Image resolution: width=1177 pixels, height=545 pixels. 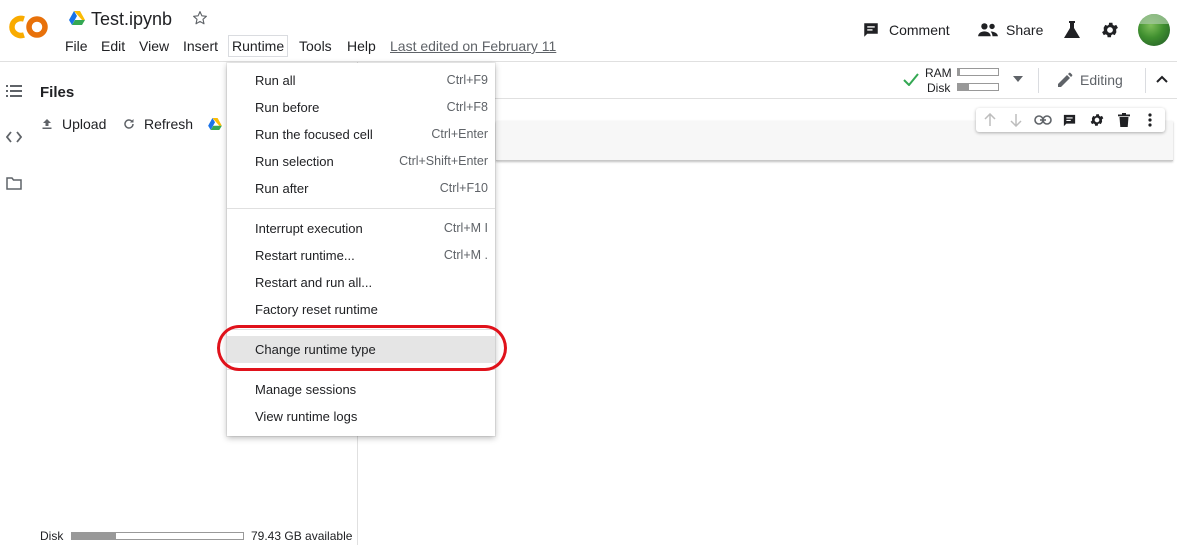 I want to click on runtime-menu-item: Run after Ctrl+F10, so click(x=361, y=188).